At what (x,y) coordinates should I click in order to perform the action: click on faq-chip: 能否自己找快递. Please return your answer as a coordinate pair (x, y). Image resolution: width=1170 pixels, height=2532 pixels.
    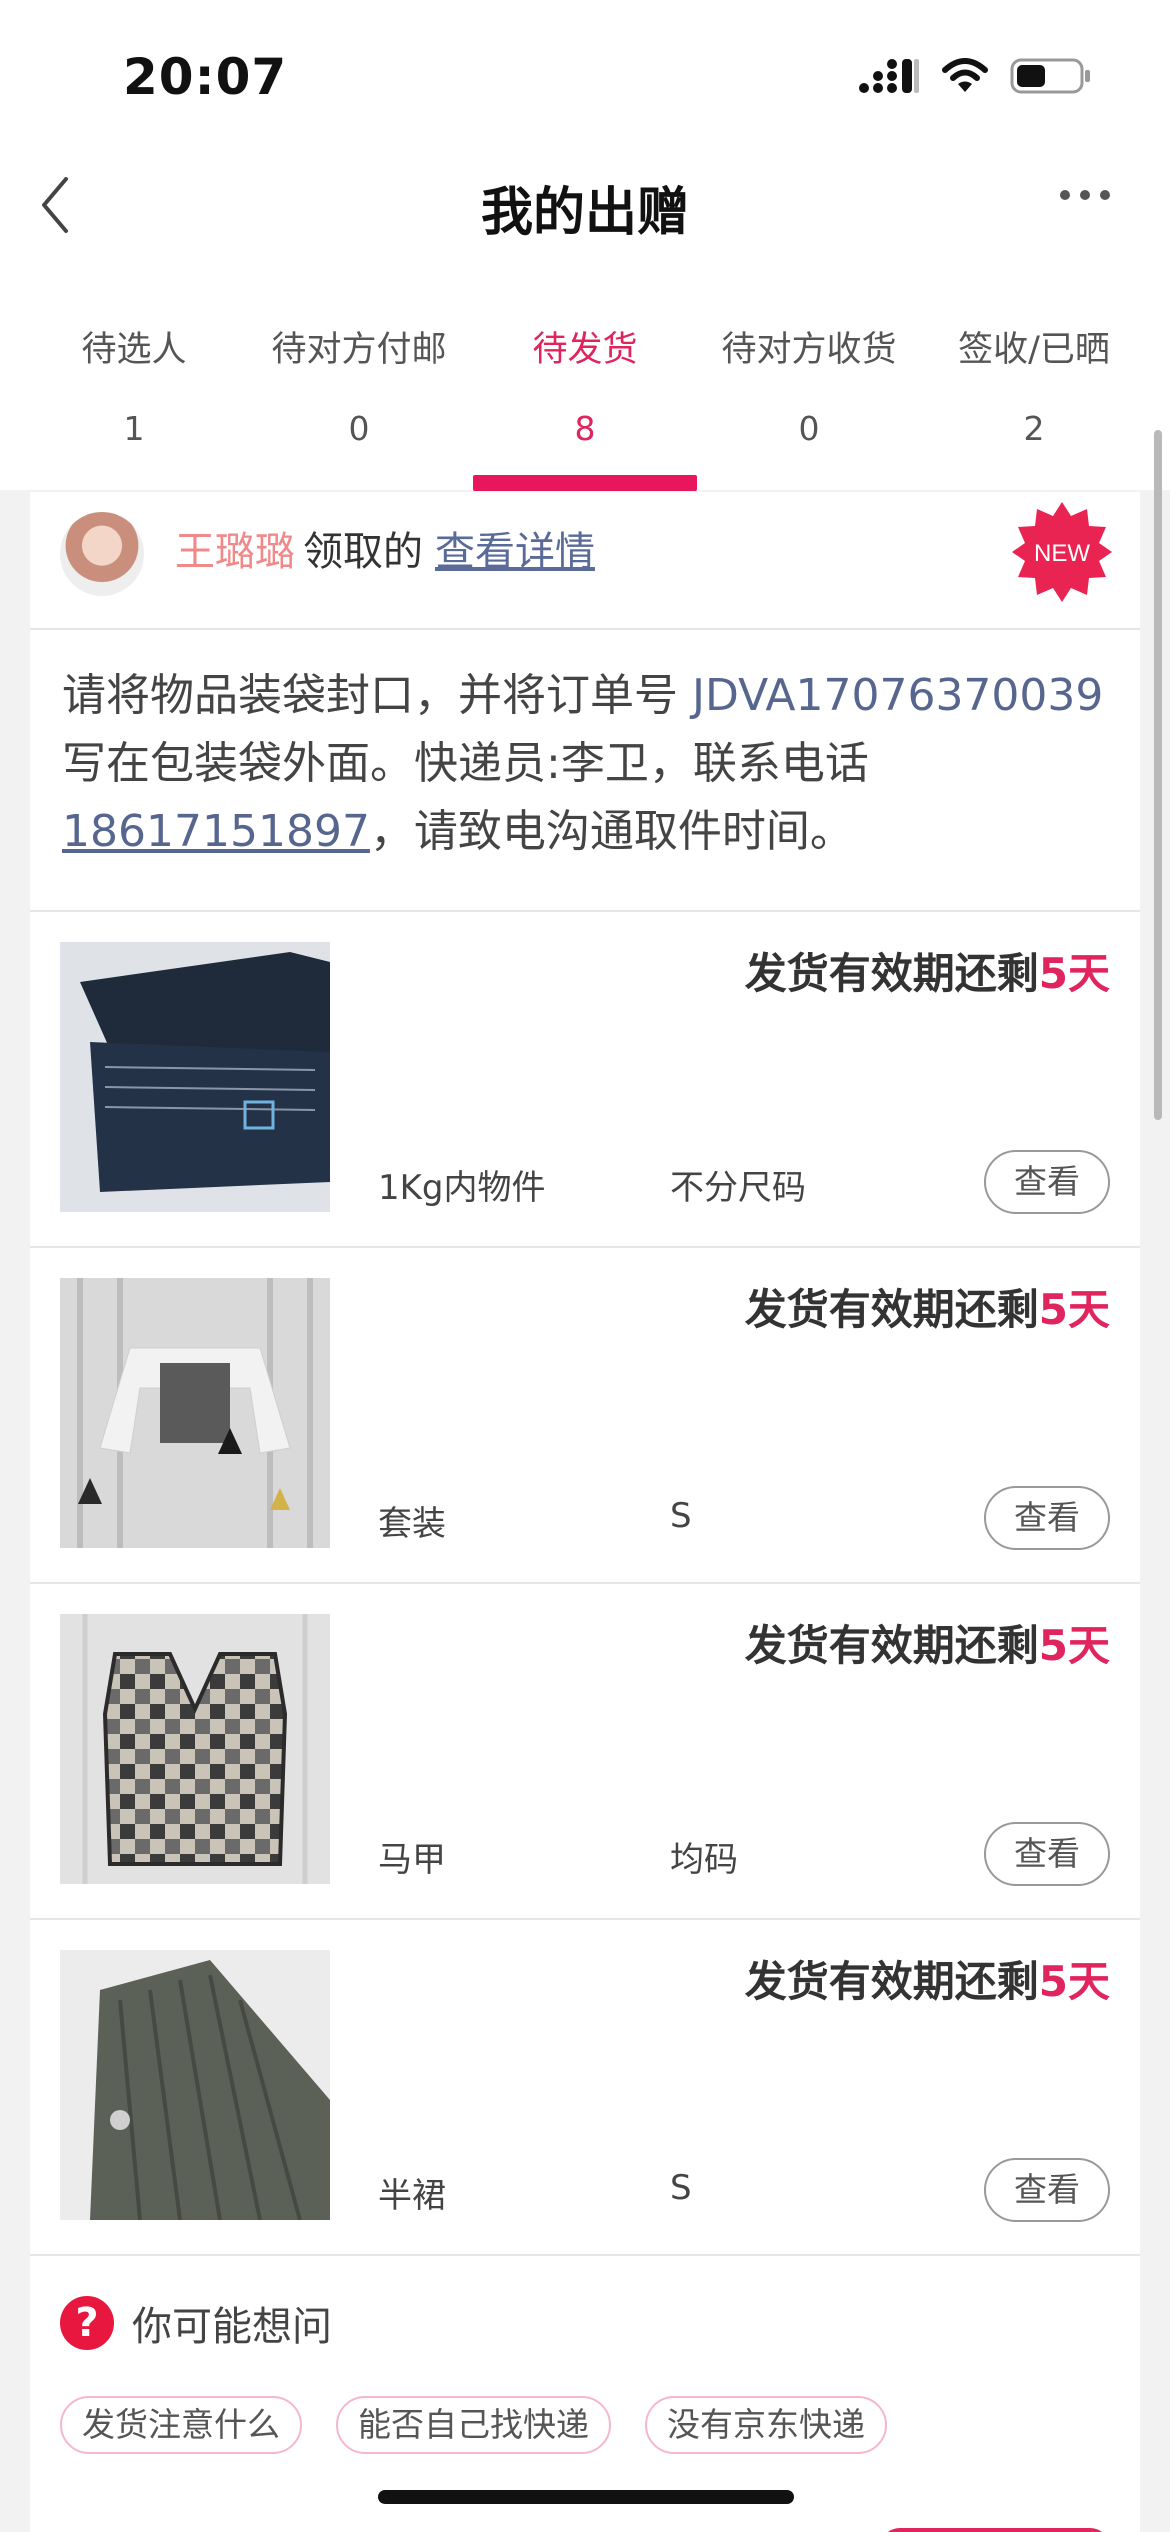
    Looking at the image, I should click on (473, 2425).